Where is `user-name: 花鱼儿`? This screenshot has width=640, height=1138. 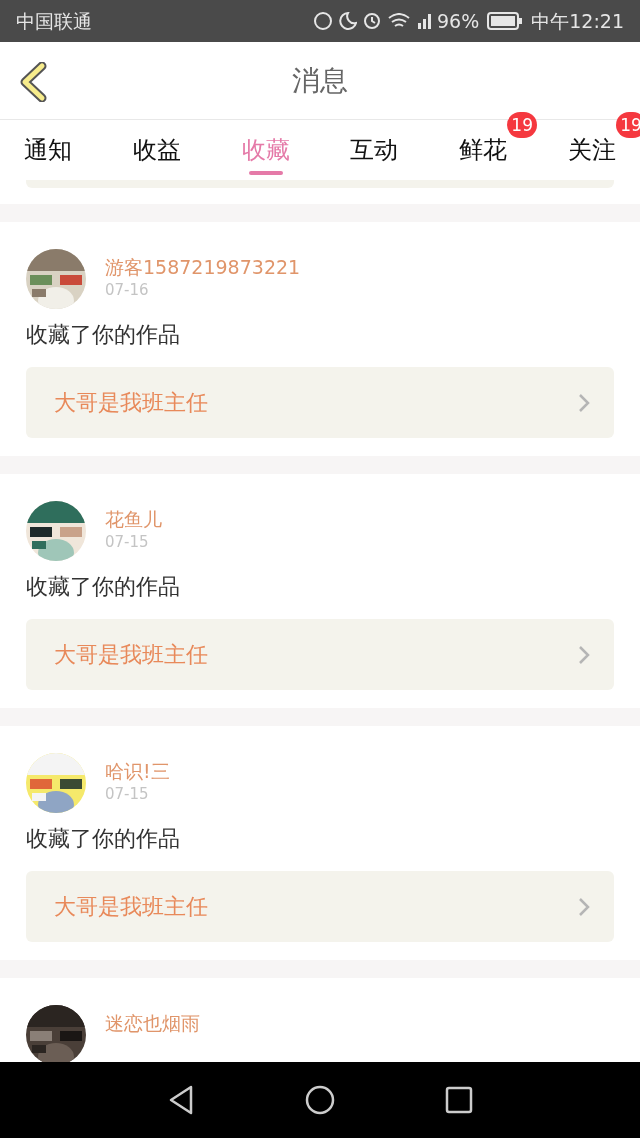 user-name: 花鱼儿 is located at coordinates (133, 519).